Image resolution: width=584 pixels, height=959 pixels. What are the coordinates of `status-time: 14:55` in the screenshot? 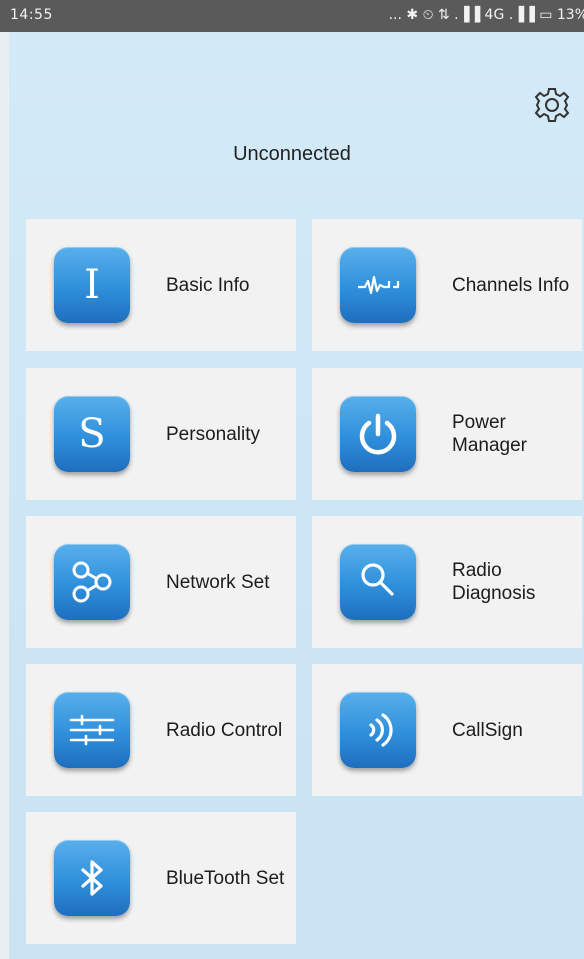 It's located at (31, 15).